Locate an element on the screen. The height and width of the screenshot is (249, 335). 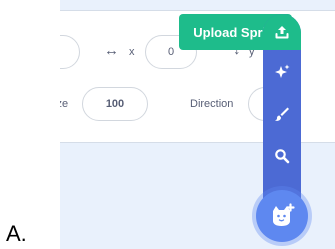
choose-sprite-button is located at coordinates (282, 156).